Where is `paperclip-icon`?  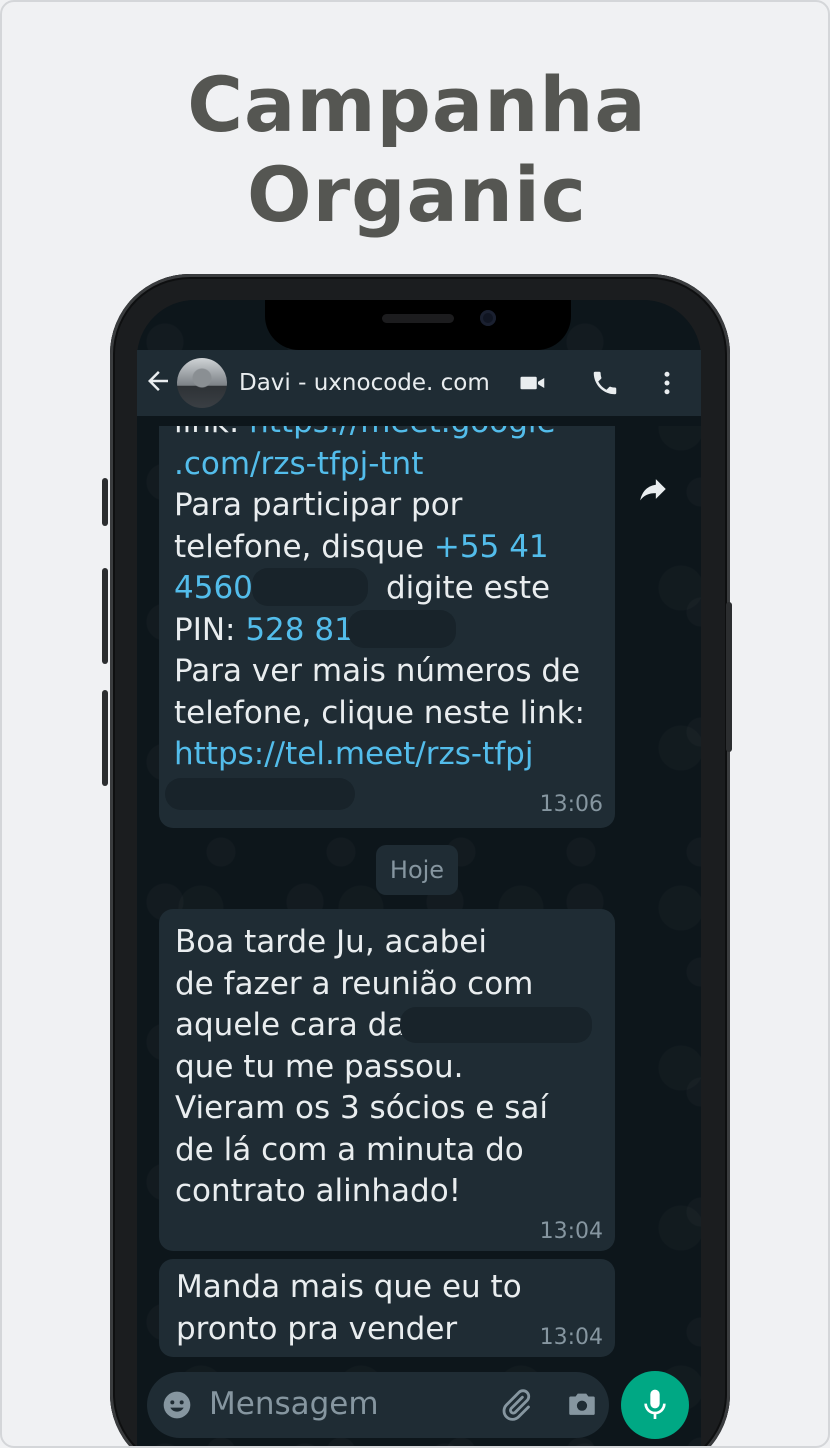 paperclip-icon is located at coordinates (516, 1405).